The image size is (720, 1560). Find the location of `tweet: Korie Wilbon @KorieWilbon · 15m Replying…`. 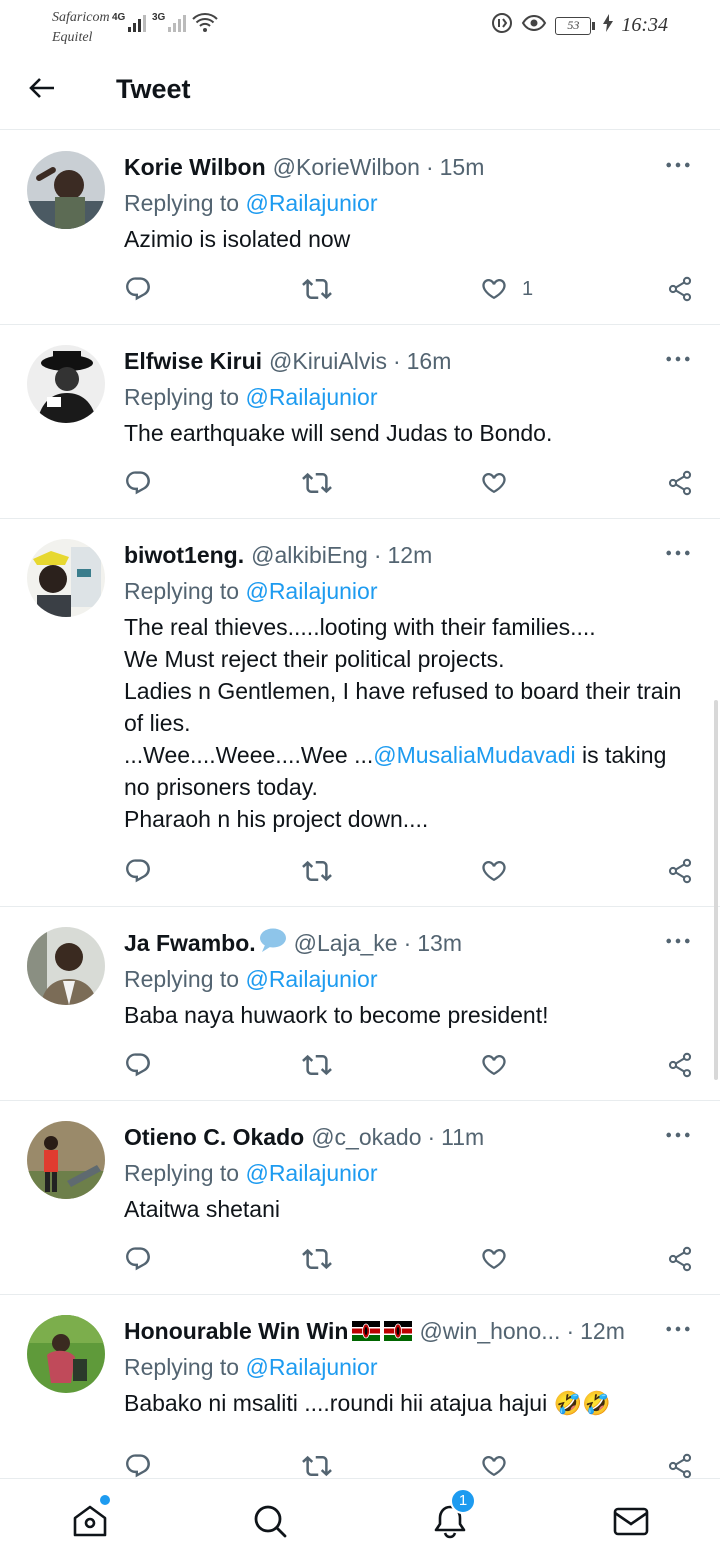

tweet: Korie Wilbon @KorieWilbon · 15m Replying… is located at coordinates (360, 228).